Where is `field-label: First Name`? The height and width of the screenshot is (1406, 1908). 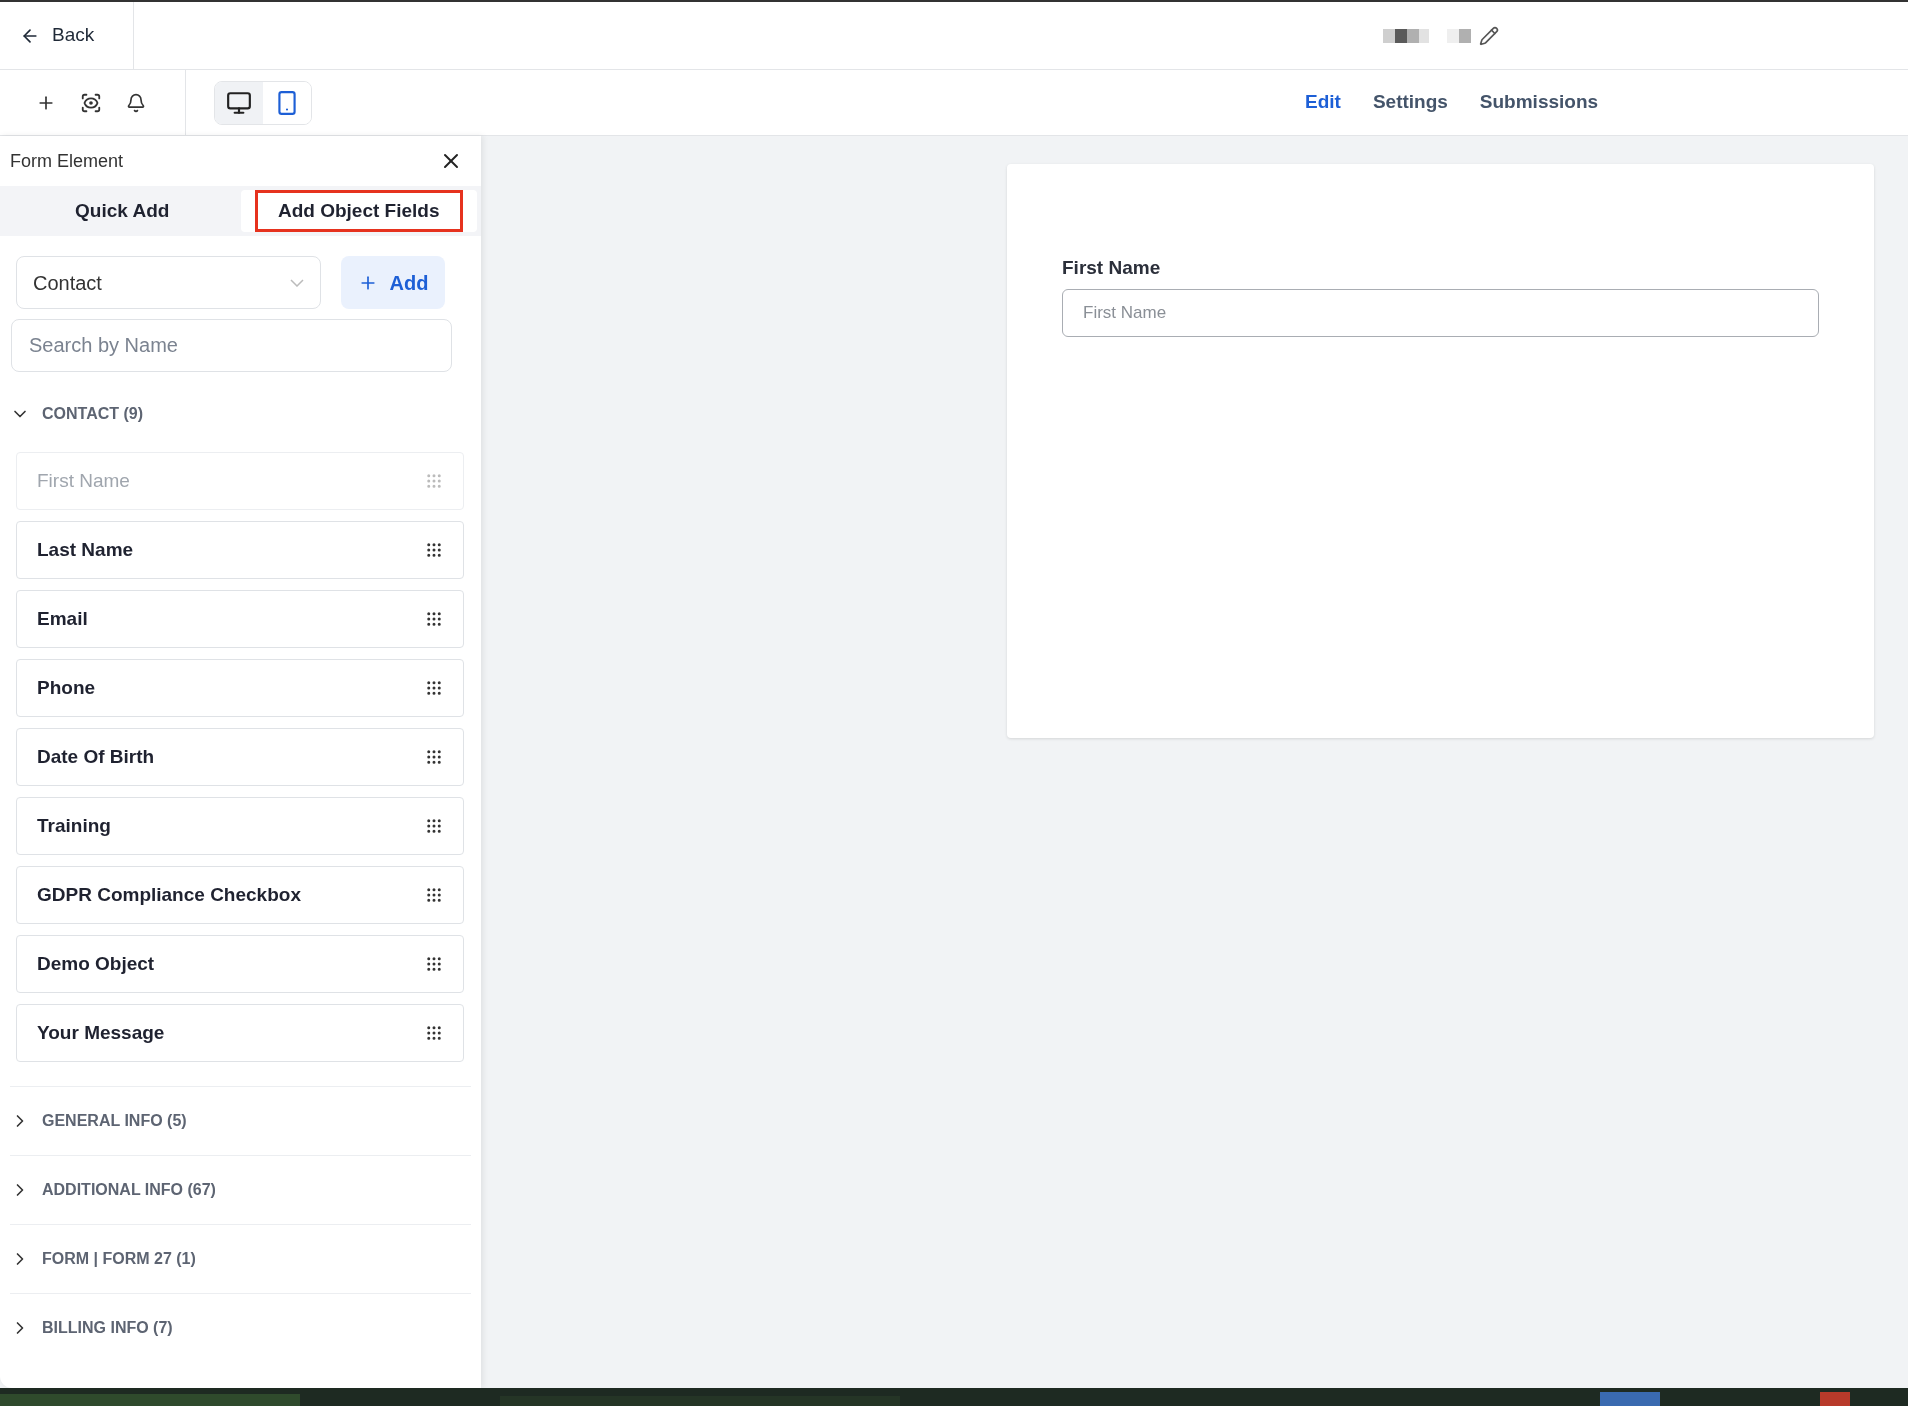 field-label: First Name is located at coordinates (1112, 268).